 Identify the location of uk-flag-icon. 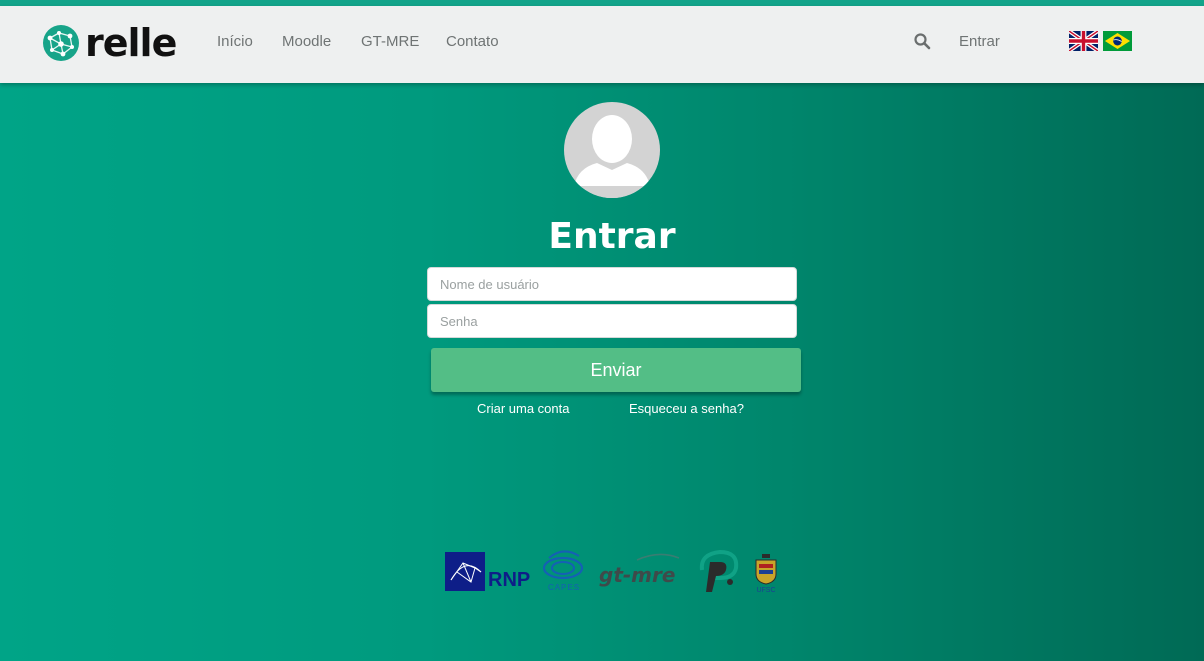
(1083, 41).